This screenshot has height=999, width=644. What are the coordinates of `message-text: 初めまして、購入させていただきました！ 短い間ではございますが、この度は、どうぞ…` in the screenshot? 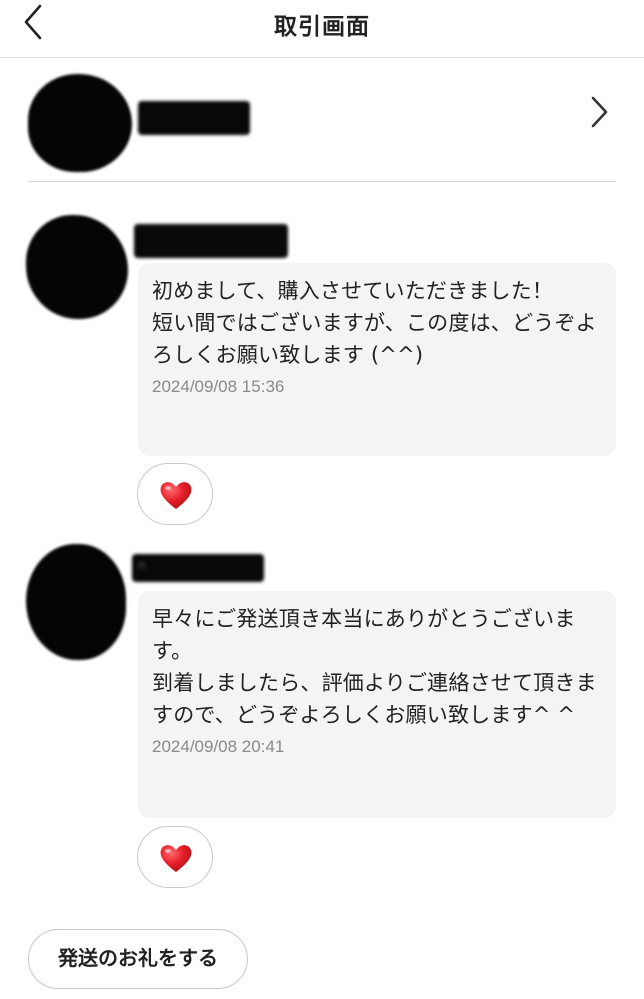 It's located at (374, 323).